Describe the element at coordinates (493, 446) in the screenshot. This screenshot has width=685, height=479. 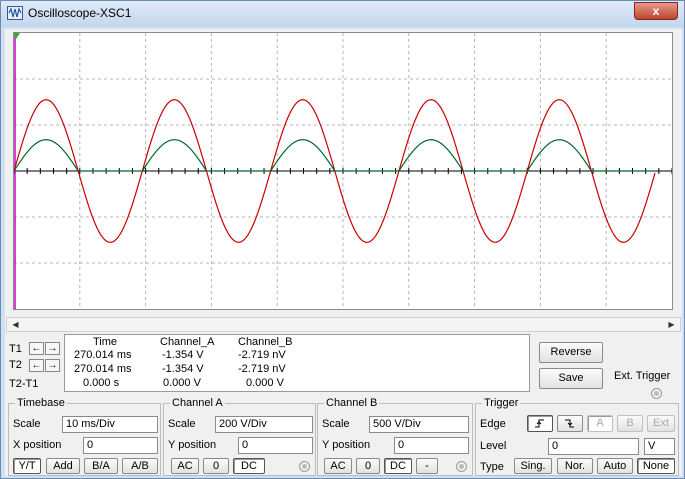
I see `trigger-level-label: Level` at that location.